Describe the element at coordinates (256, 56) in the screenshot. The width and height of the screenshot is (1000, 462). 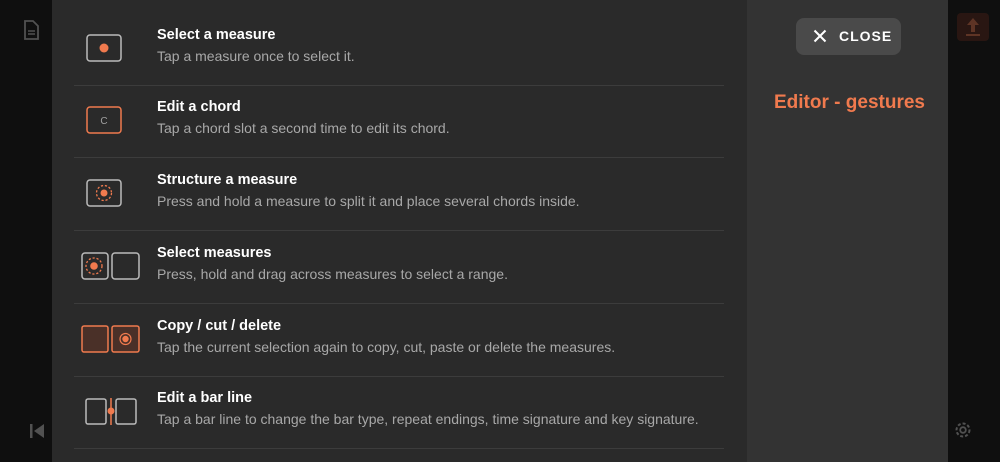
I see `gesture-description: Tap a measure once to select it.` at that location.